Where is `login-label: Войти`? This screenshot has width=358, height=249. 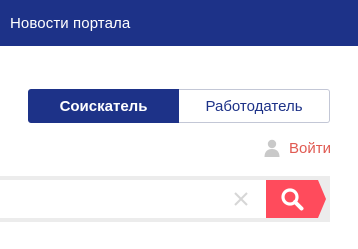
login-label: Войти is located at coordinates (310, 148).